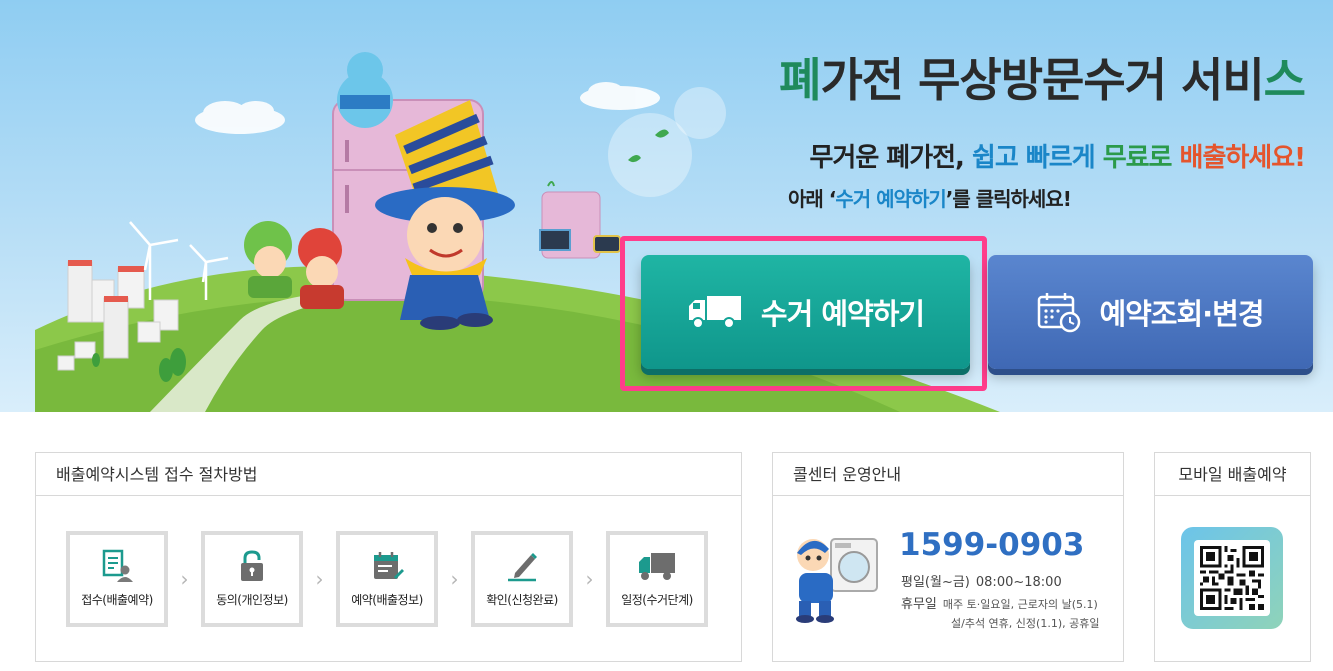 This screenshot has width=1333, height=671. Describe the element at coordinates (580, 220) in the screenshot. I see `small-appliances-illustration` at that location.